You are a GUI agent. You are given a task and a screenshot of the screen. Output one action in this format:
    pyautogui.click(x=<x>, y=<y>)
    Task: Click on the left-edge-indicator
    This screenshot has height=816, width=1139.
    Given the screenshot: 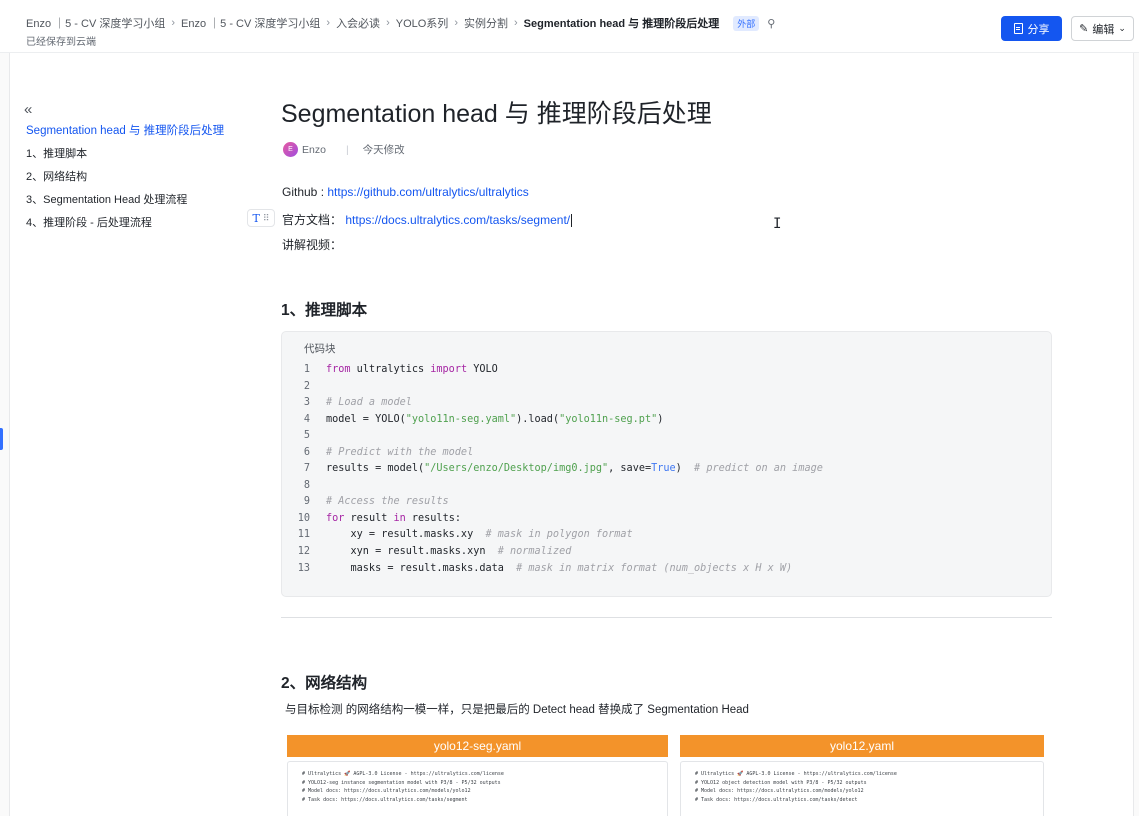 What is the action you would take?
    pyautogui.click(x=1, y=439)
    